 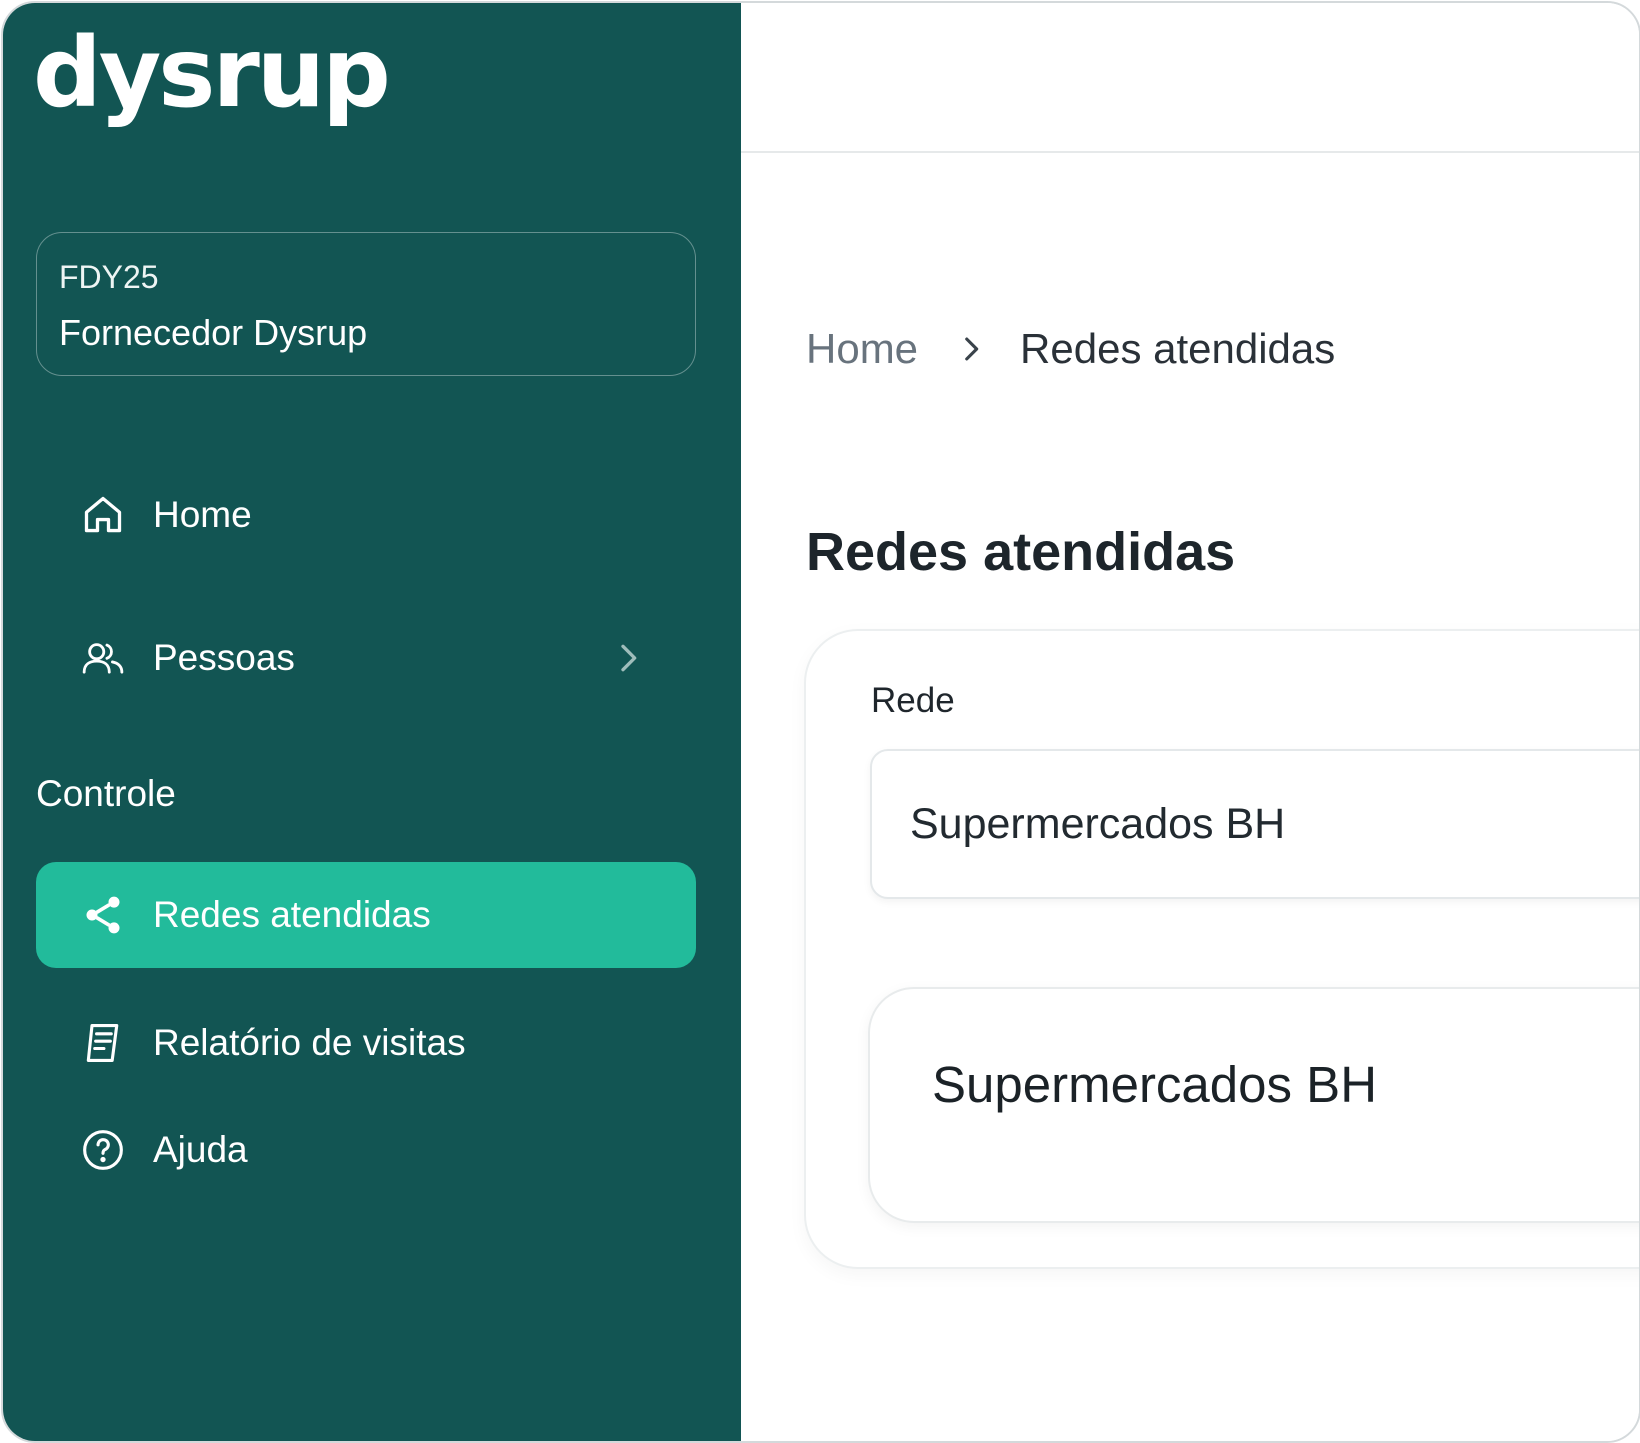 I want to click on breadcrumb-home: Home, so click(x=862, y=349).